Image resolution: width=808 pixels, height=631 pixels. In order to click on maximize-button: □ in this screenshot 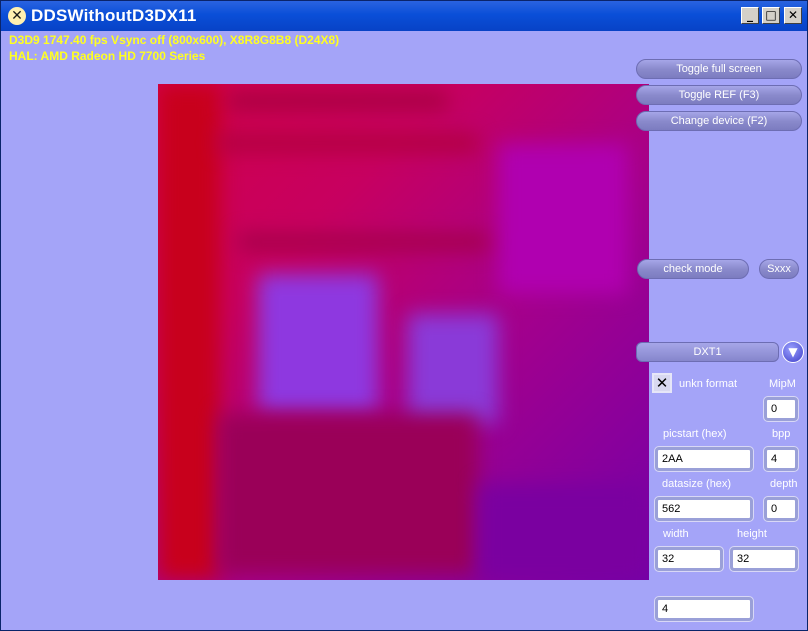, I will do `click(771, 15)`.